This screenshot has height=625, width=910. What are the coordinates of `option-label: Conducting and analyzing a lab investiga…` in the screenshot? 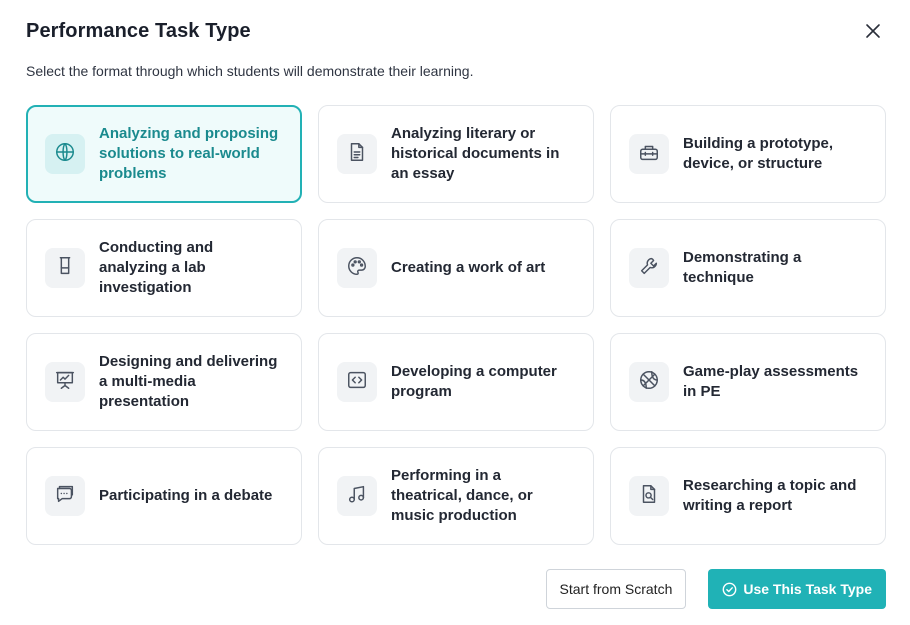 It's located at (156, 267).